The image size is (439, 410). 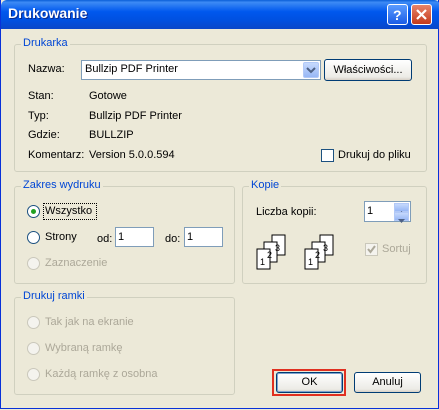 What do you see at coordinates (33, 348) in the screenshot?
I see `frames-selected-radio` at bounding box center [33, 348].